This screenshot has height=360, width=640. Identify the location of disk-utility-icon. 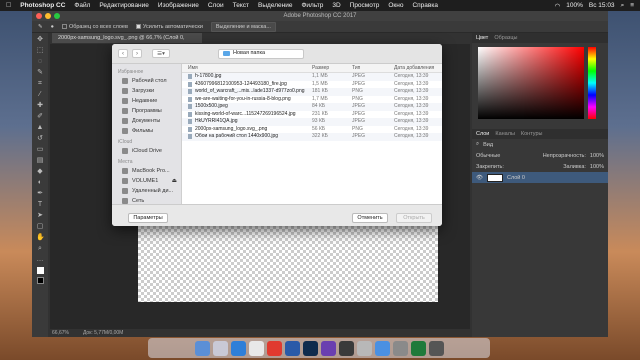
(364, 348).